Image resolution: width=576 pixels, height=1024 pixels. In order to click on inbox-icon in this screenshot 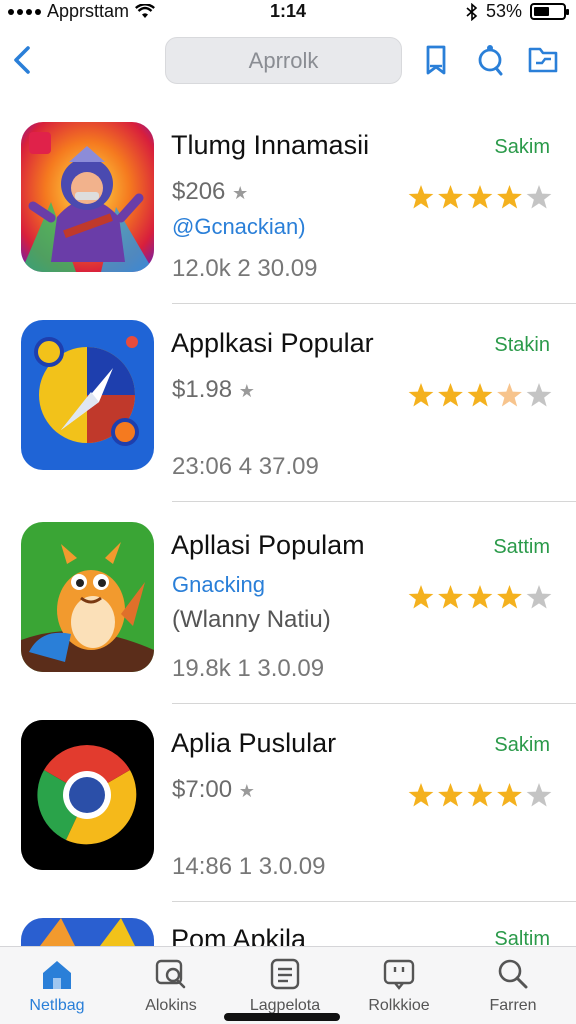, I will do `click(543, 60)`.